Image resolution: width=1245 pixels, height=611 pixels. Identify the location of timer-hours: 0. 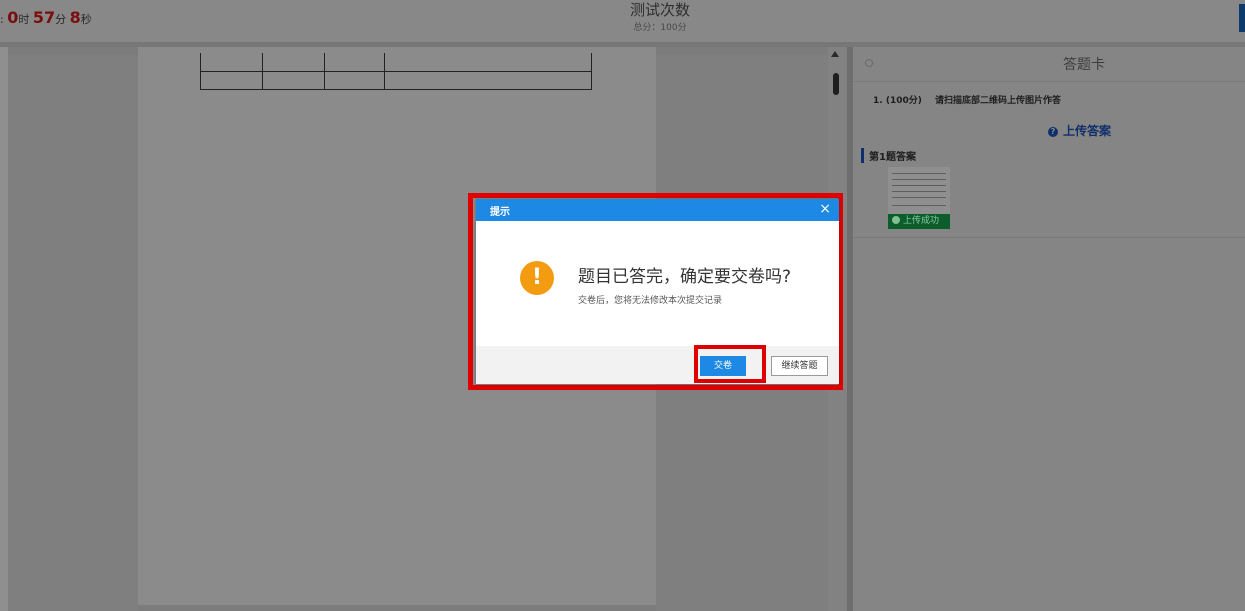
(13, 17).